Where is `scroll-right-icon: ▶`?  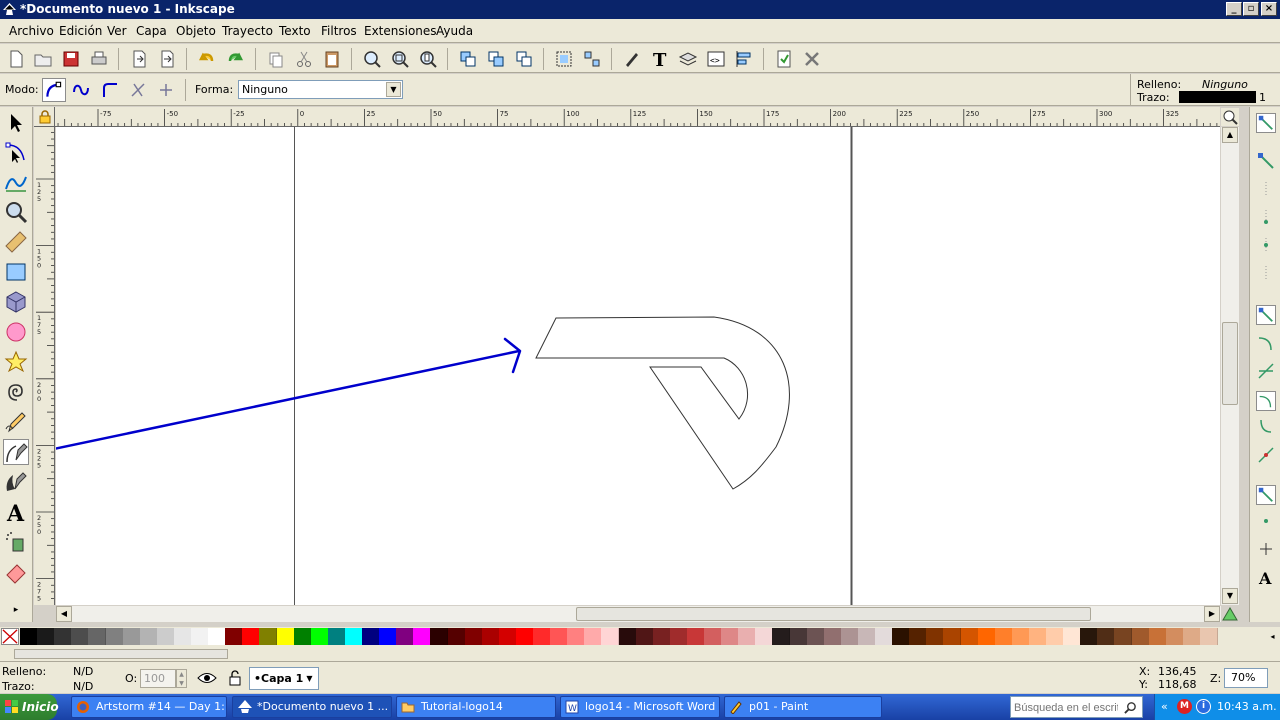
scroll-right-icon: ▶ is located at coordinates (1212, 614).